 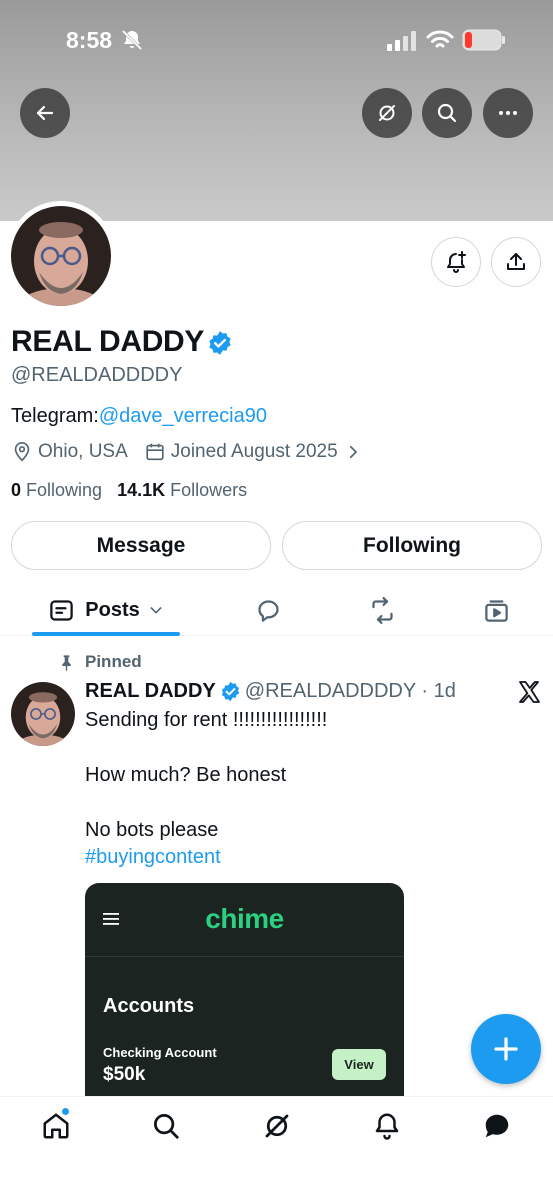 I want to click on bell-icon, so click(x=387, y=1126).